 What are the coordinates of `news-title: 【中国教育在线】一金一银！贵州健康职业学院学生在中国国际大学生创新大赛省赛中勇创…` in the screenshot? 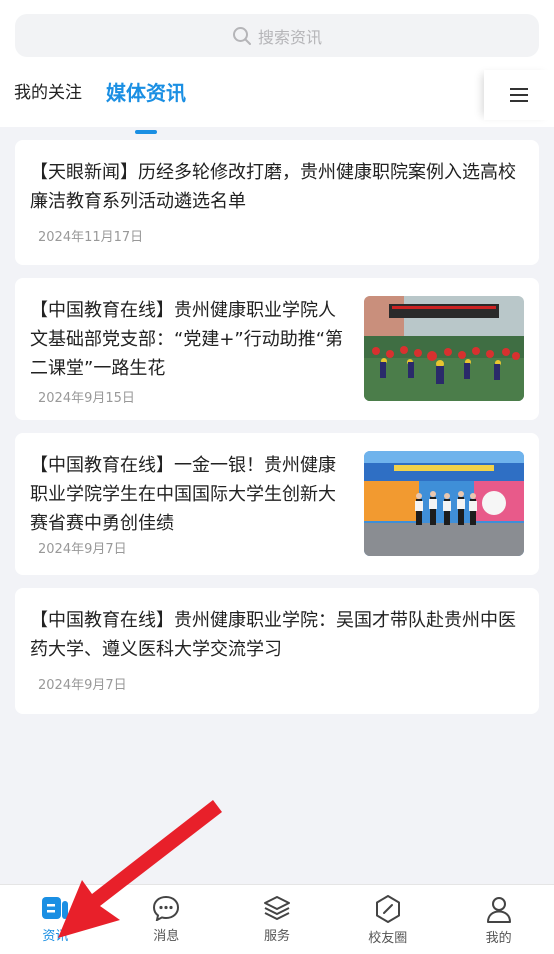 It's located at (183, 494).